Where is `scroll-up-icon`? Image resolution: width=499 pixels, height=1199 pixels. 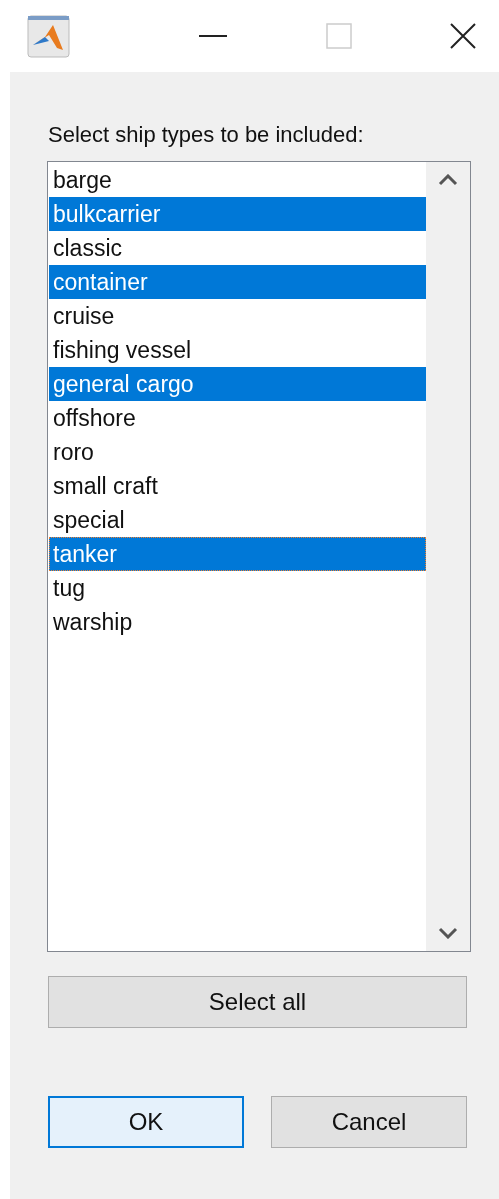 scroll-up-icon is located at coordinates (448, 180).